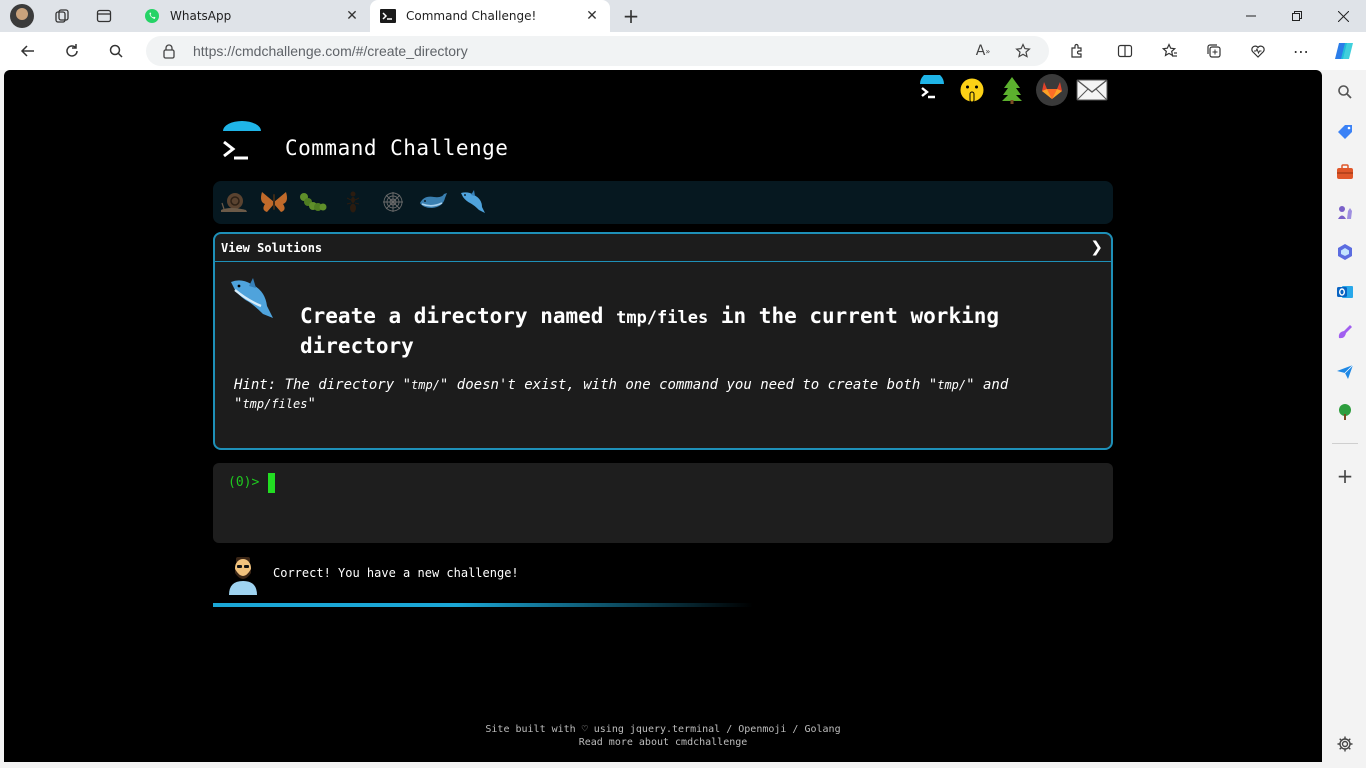  I want to click on challenge-text-before: Create a directory named, so click(452, 316).